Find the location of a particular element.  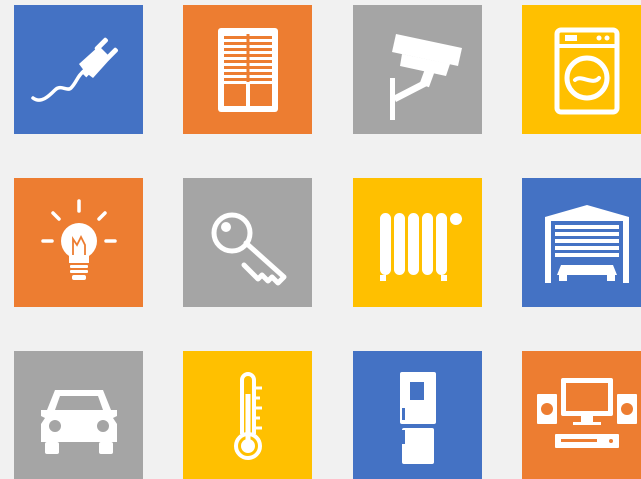

tile-power-plug is located at coordinates (78, 69).